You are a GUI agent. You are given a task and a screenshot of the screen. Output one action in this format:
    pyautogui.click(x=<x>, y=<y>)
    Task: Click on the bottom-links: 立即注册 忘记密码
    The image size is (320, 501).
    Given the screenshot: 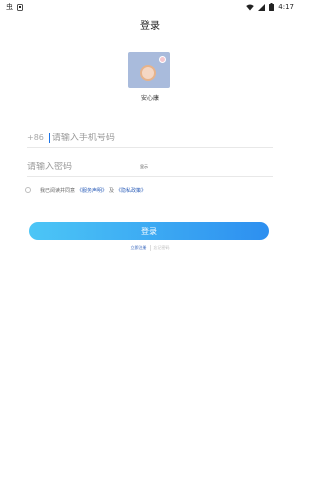 What is the action you would take?
    pyautogui.click(x=150, y=248)
    